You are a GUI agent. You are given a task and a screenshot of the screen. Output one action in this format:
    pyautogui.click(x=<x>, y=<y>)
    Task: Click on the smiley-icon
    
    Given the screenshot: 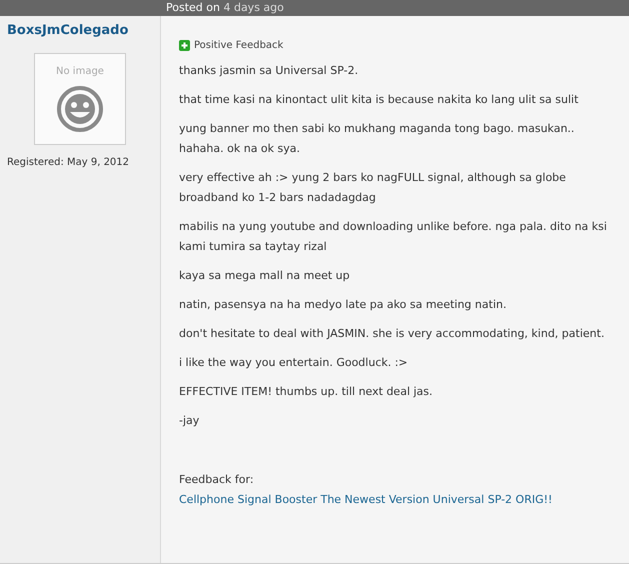 What is the action you would take?
    pyautogui.click(x=80, y=108)
    